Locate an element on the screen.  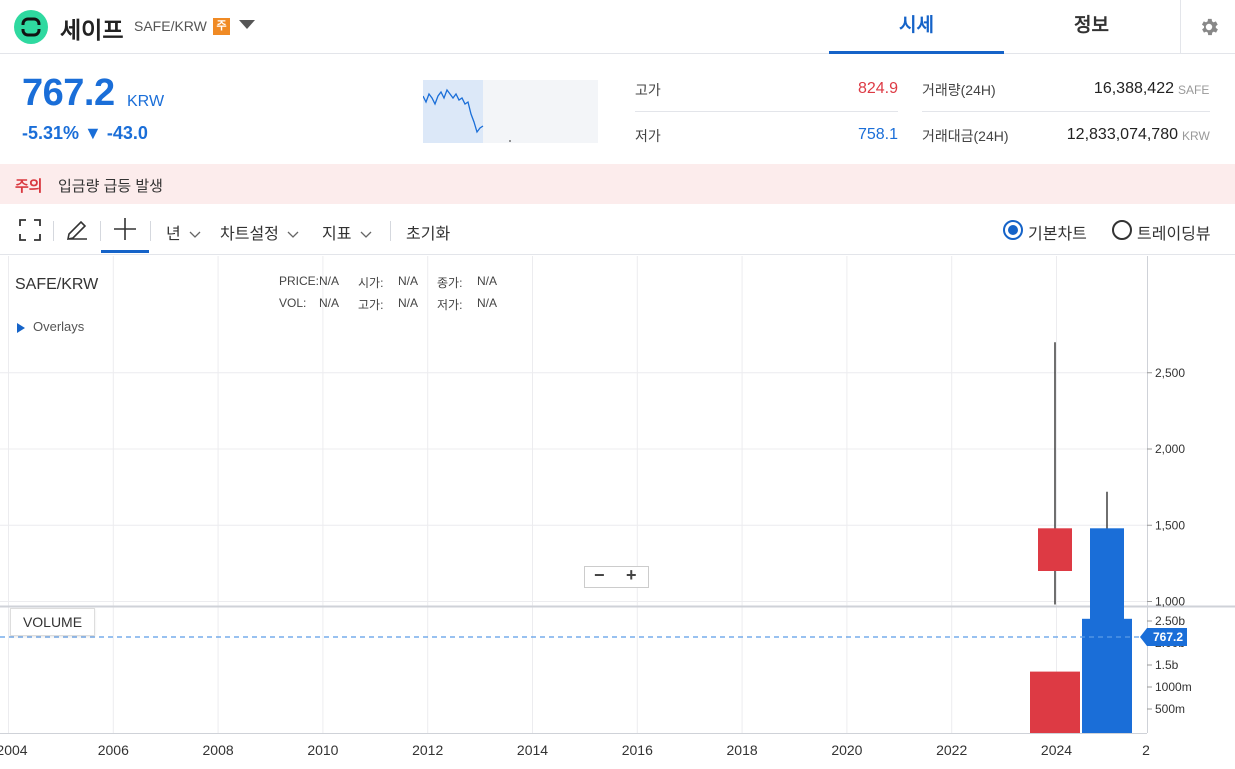
y-tick-label: 2,000 is located at coordinates (1170, 449).